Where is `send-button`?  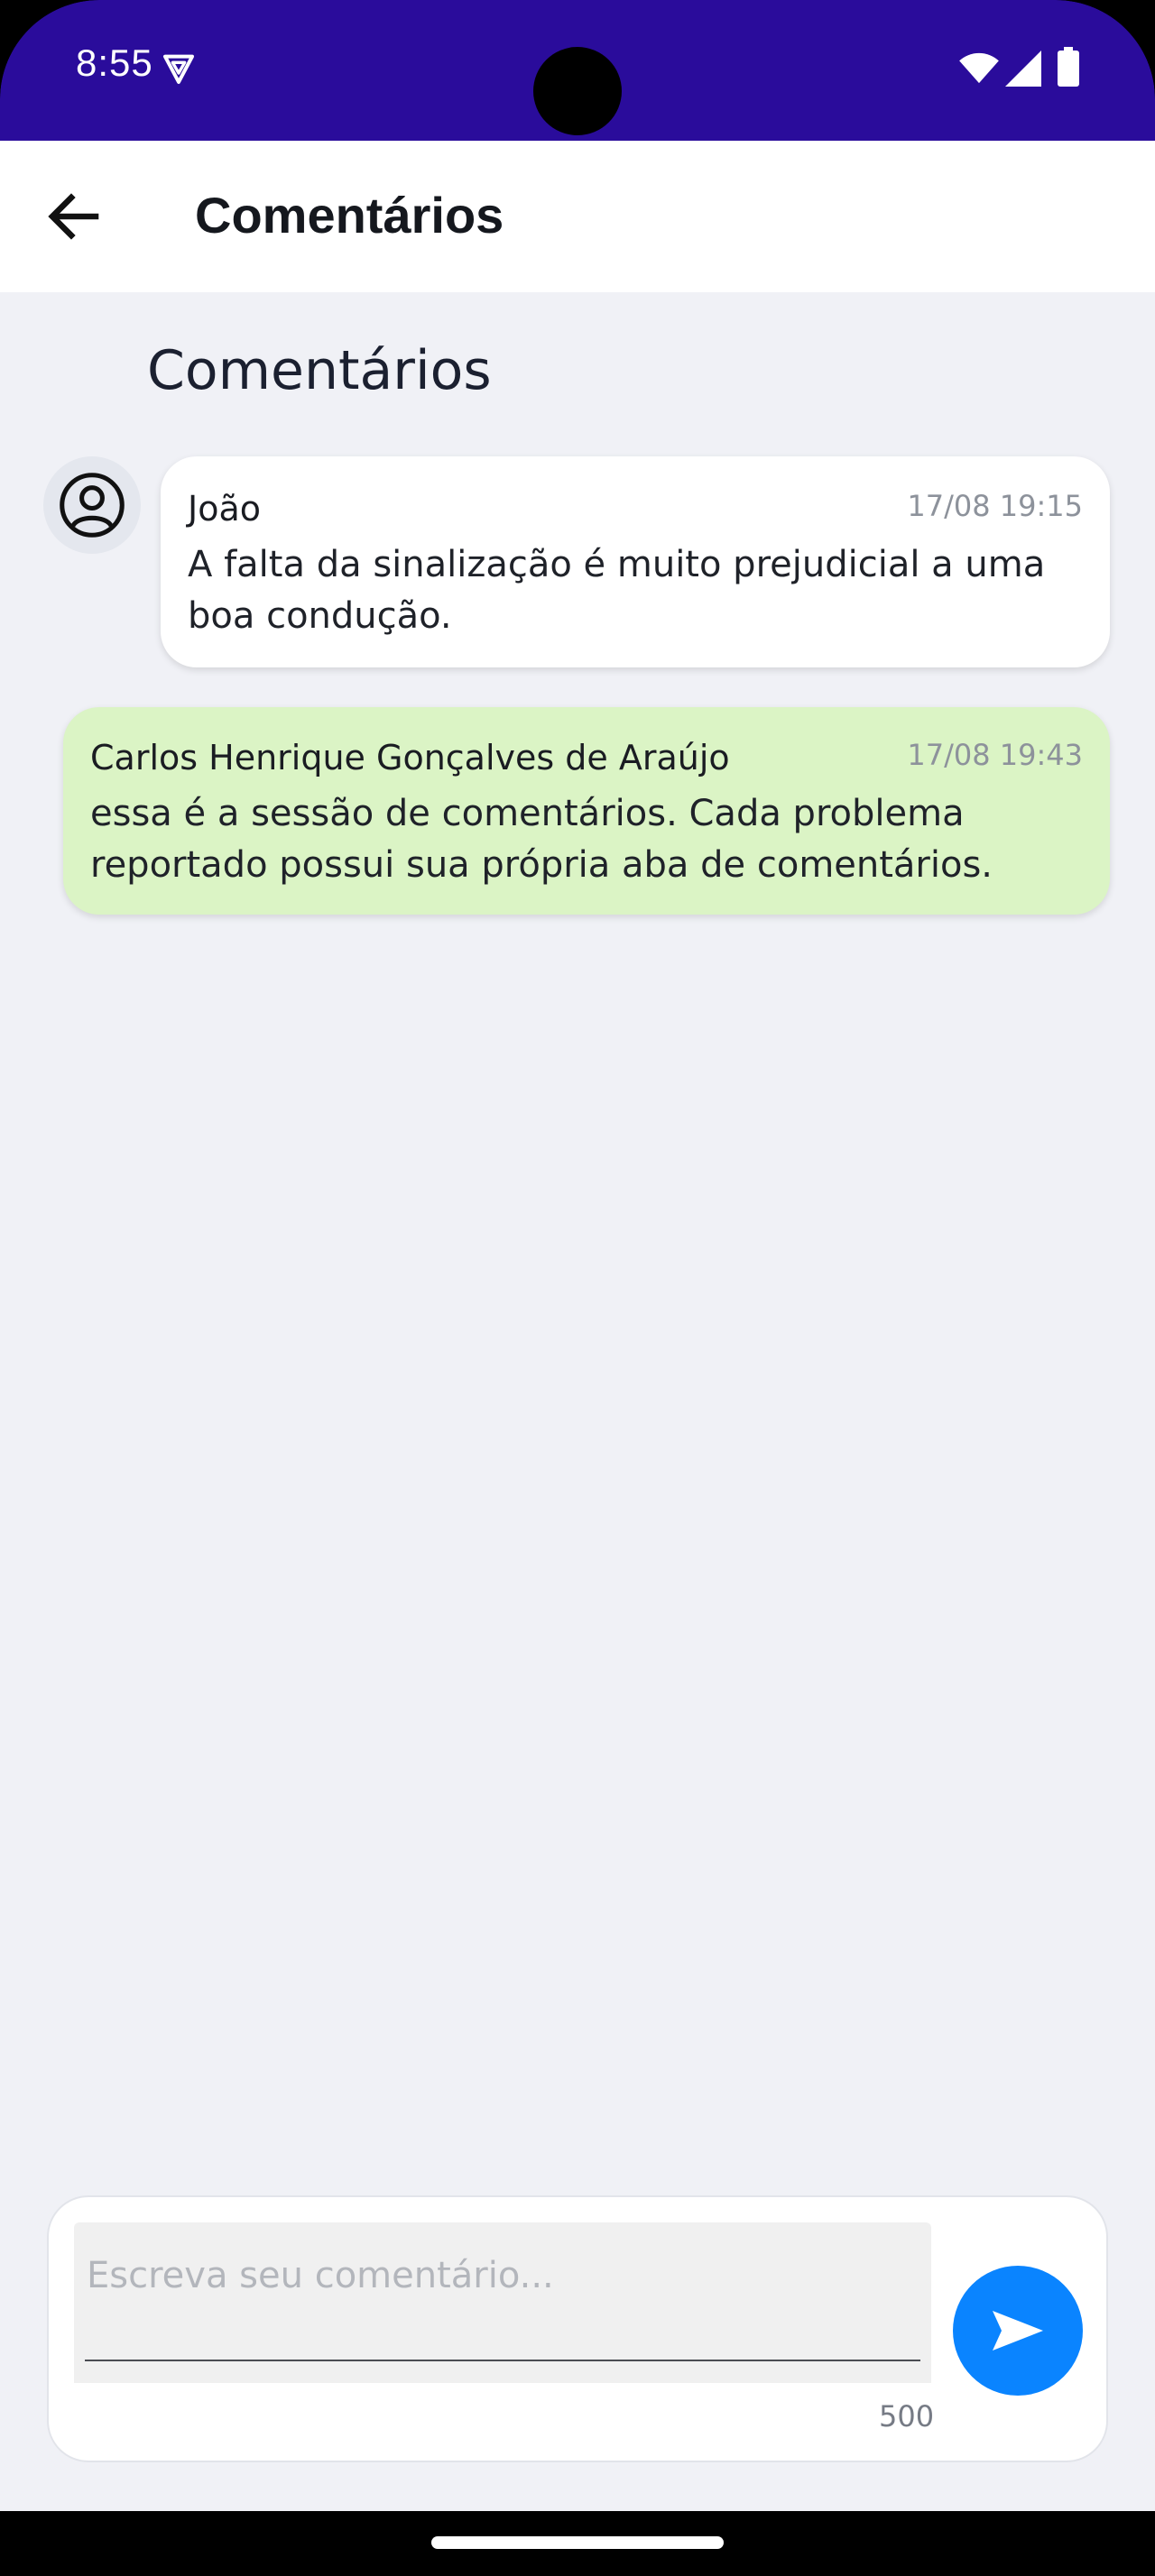
send-button is located at coordinates (1018, 2331).